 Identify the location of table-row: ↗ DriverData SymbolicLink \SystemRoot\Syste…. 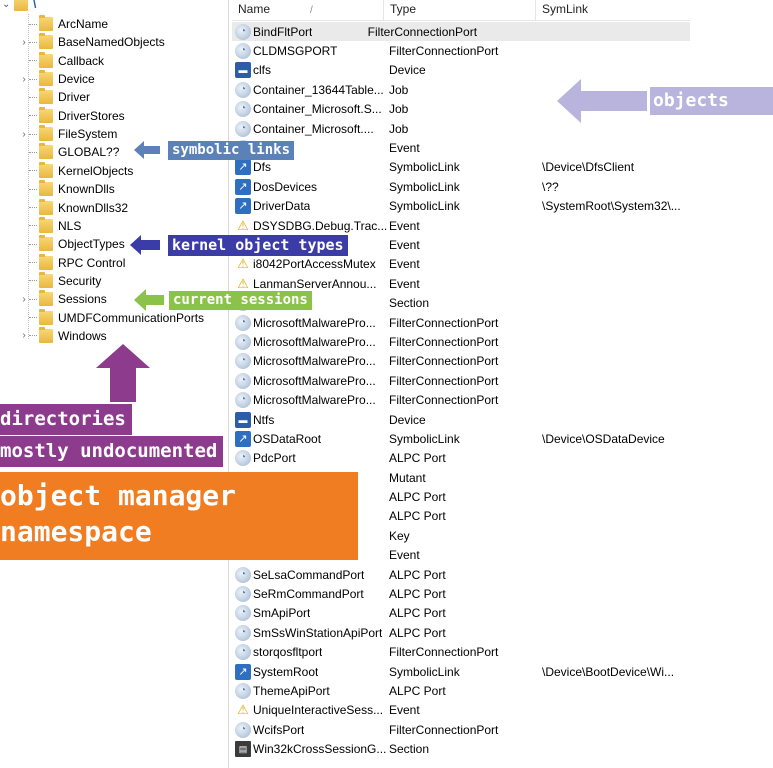
(502, 206).